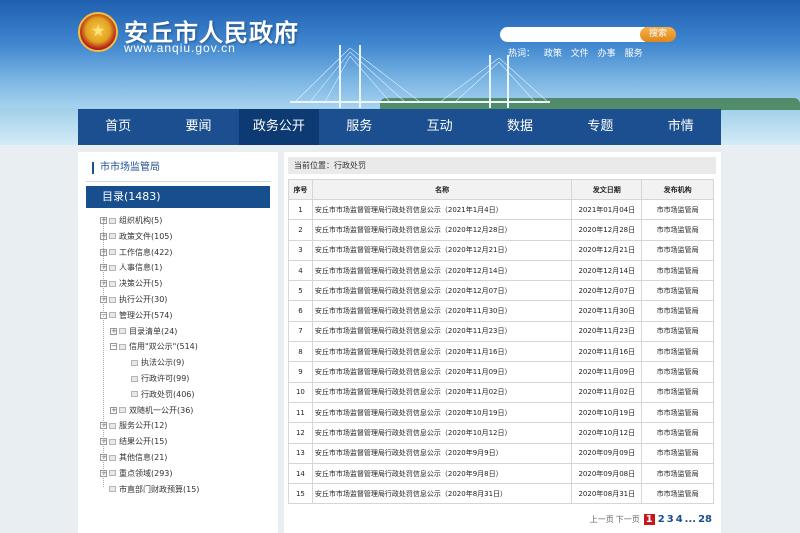 This screenshot has height=533, width=800. I want to click on prev-page-link: 上一页, so click(602, 519).